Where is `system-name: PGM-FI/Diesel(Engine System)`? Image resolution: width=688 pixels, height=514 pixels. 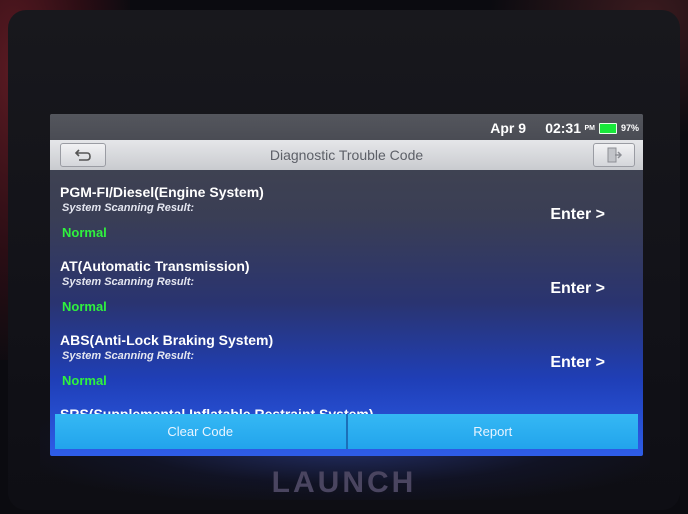
system-name: PGM-FI/Diesel(Engine System) is located at coordinates (162, 192).